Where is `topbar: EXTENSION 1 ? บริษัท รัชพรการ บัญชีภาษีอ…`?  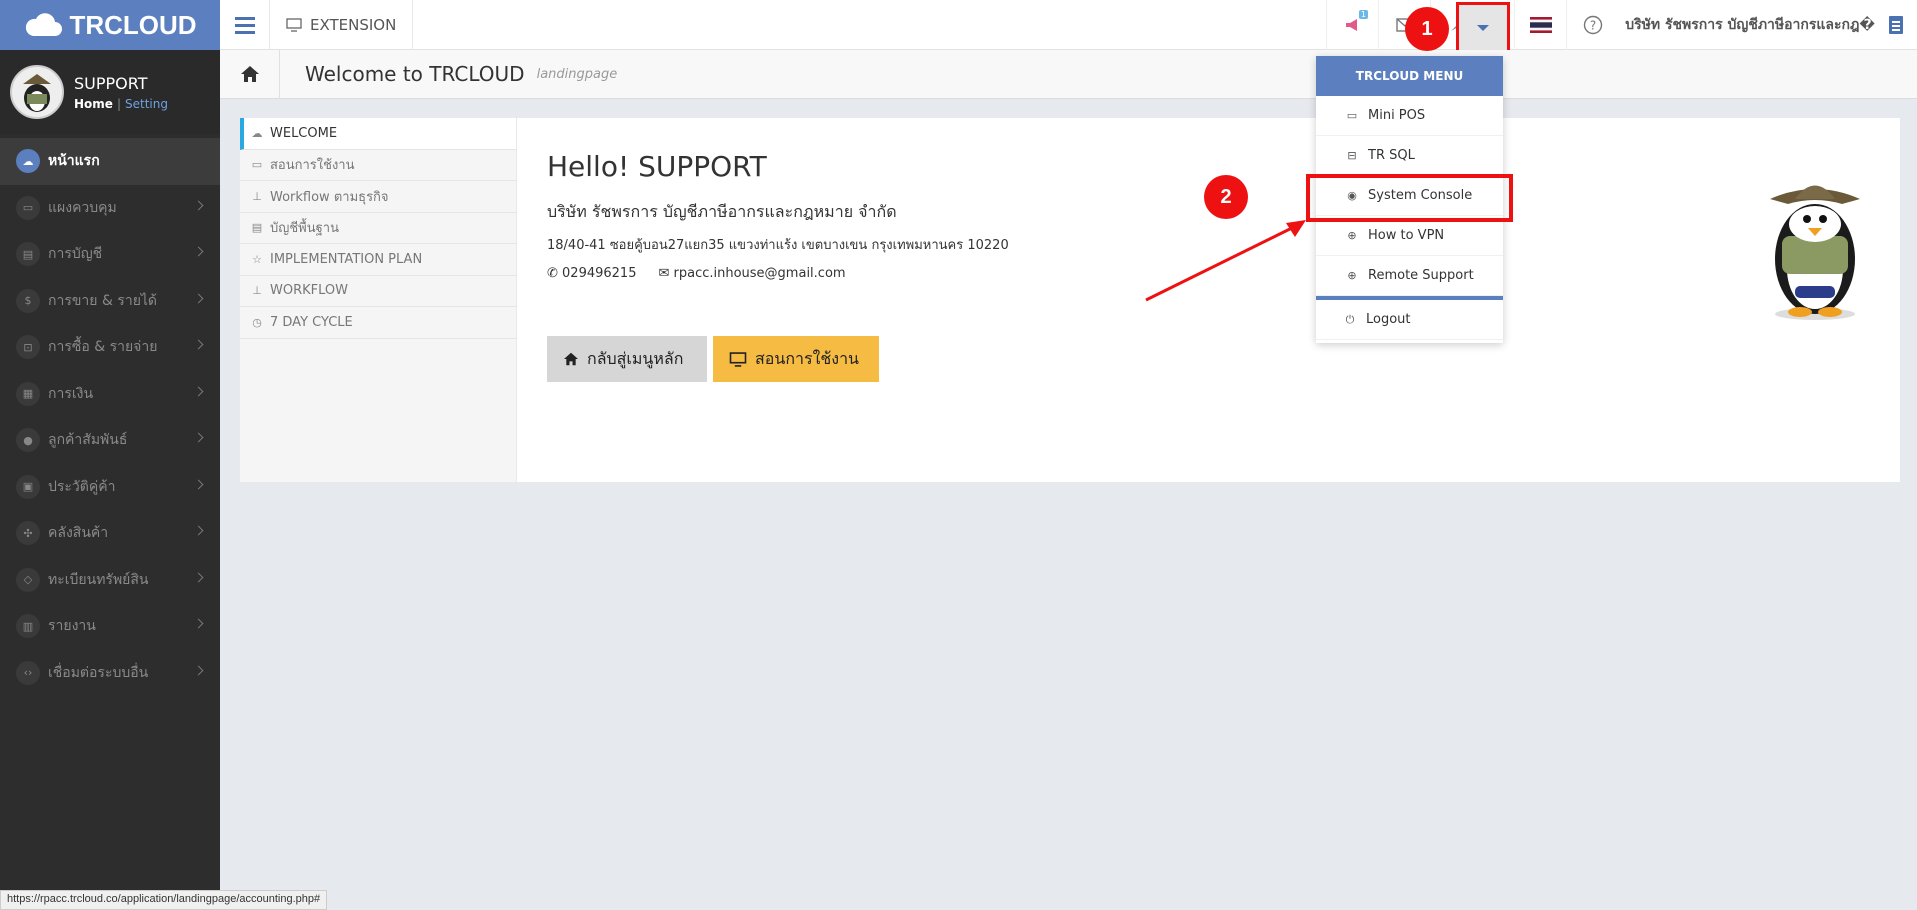
topbar: EXTENSION 1 ? บริษัท รัชพรการ บัญชีภาษีอ… is located at coordinates (1068, 27).